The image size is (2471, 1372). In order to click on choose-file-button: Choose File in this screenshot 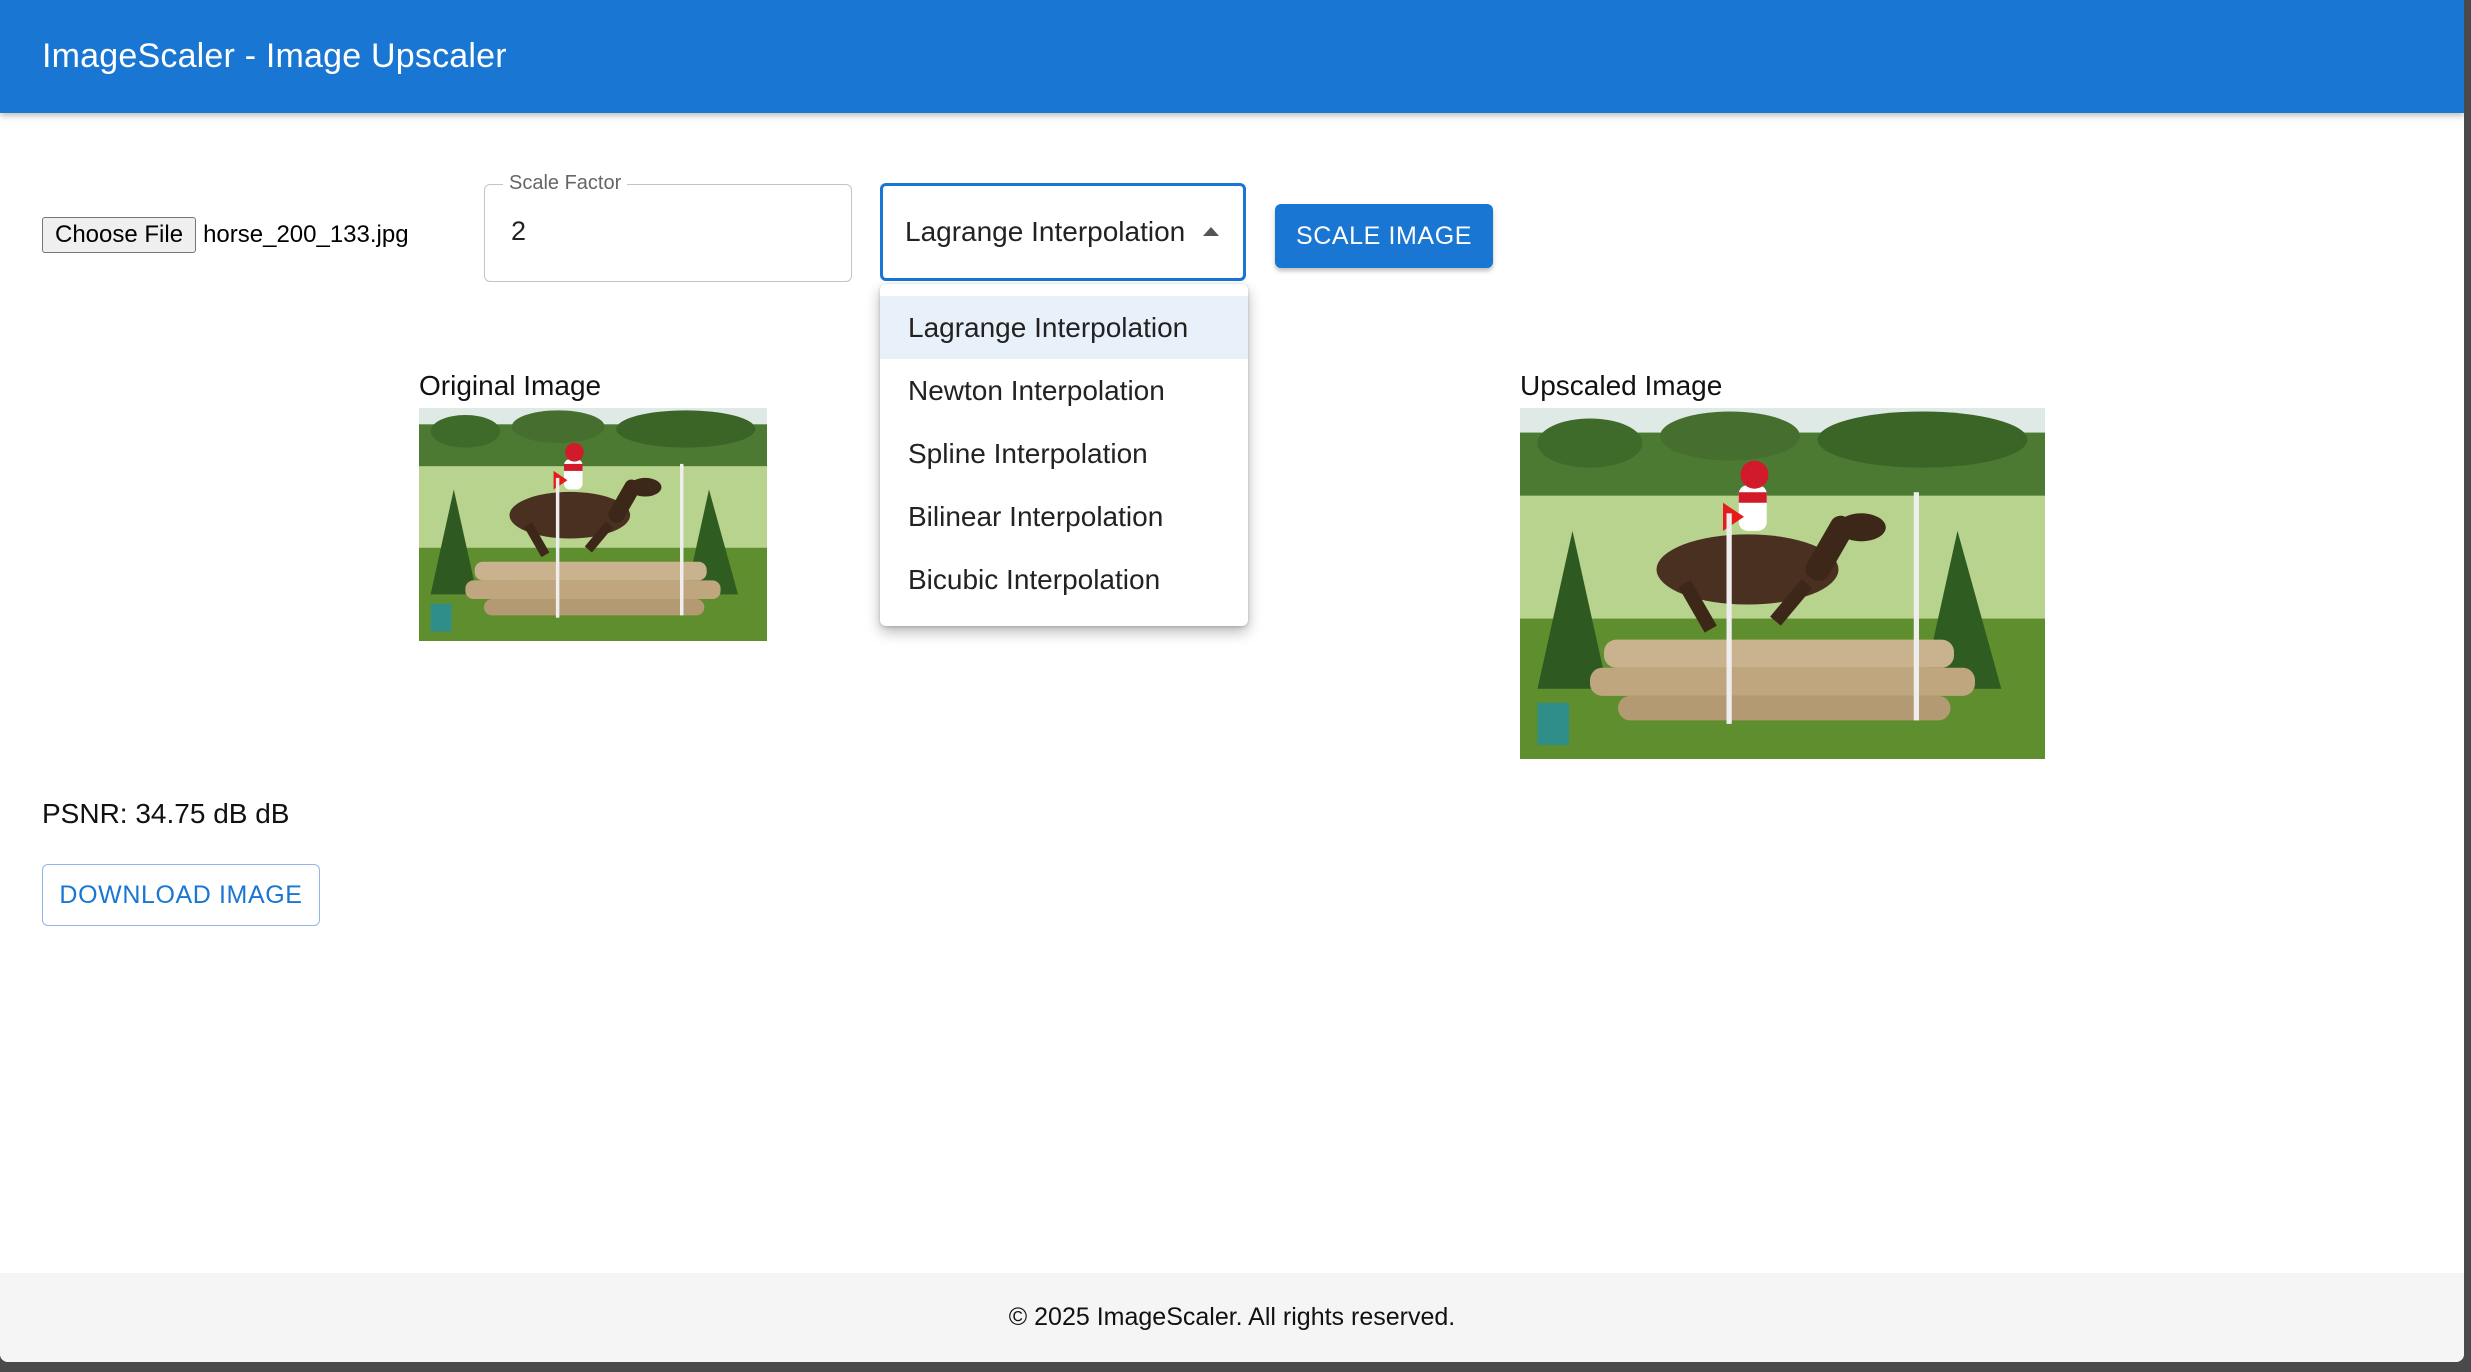, I will do `click(119, 235)`.